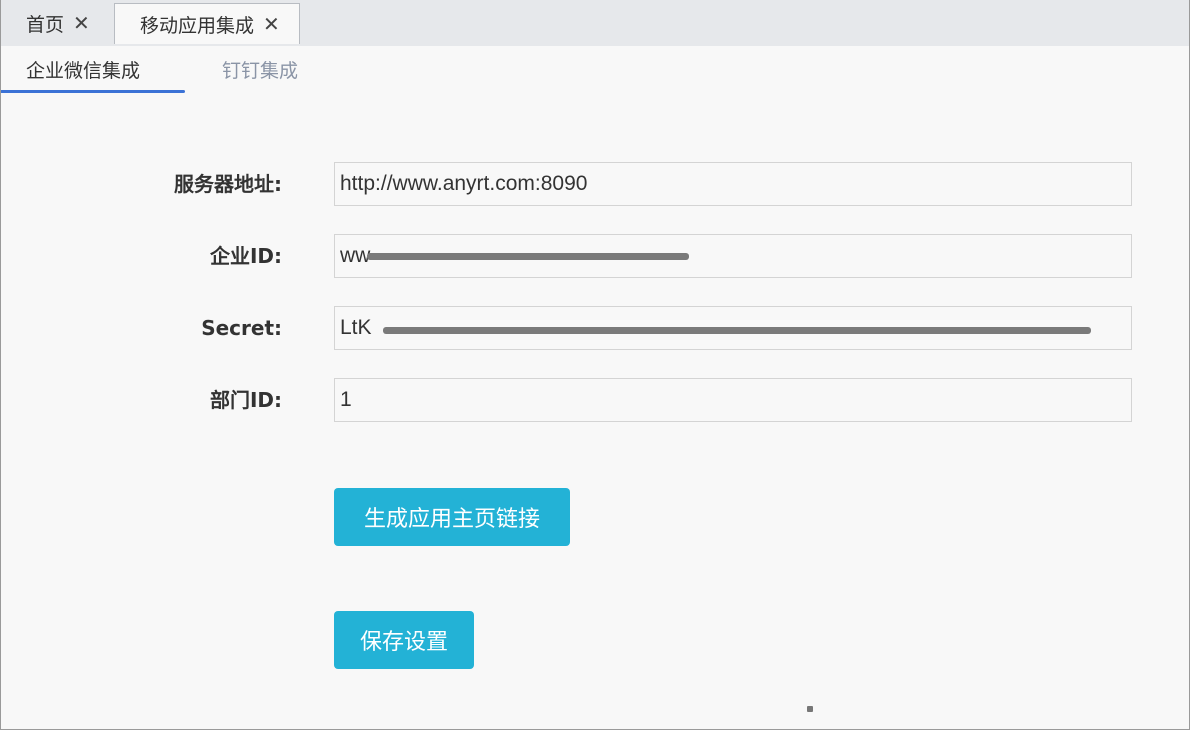 This screenshot has width=1190, height=730. I want to click on server-address-label: 服务器地址:, so click(228, 184).